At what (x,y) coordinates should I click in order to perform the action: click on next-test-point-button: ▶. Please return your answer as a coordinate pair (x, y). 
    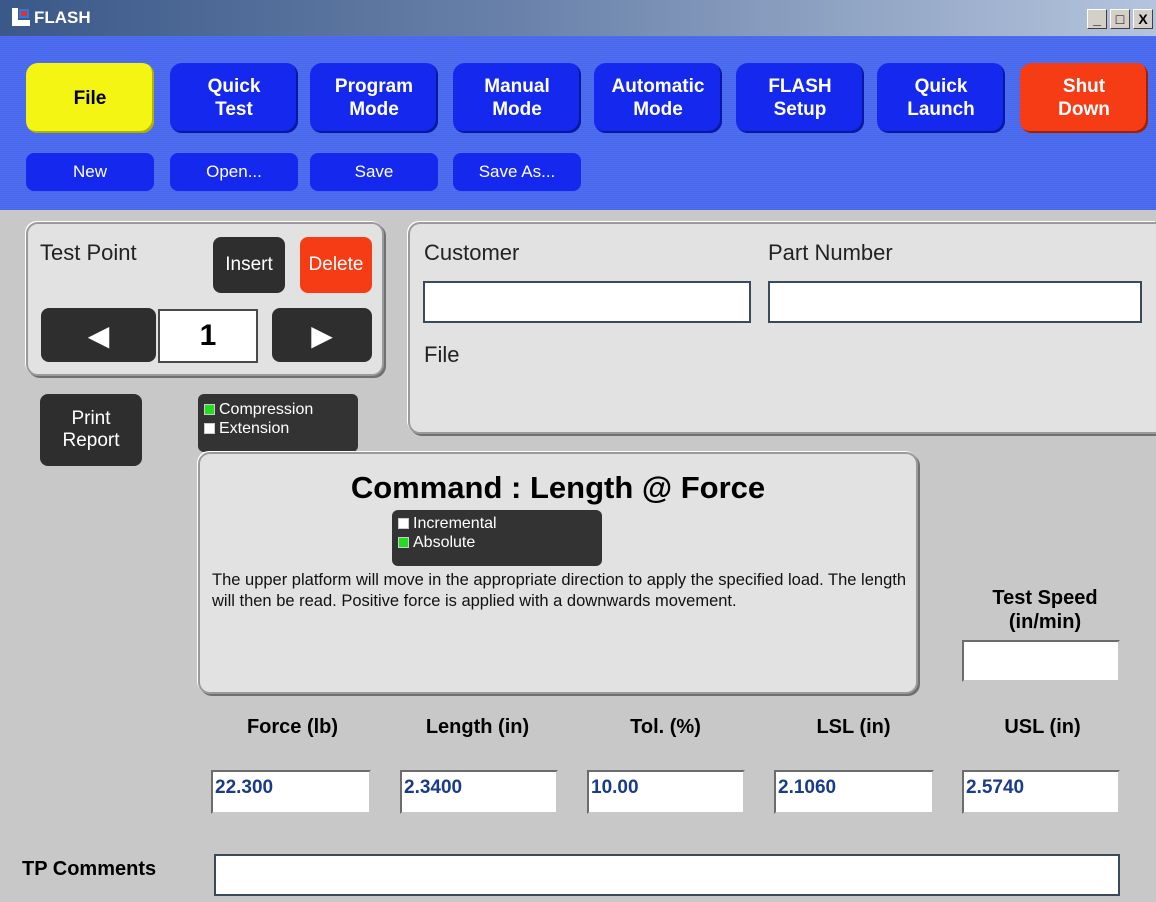
    Looking at the image, I should click on (322, 335).